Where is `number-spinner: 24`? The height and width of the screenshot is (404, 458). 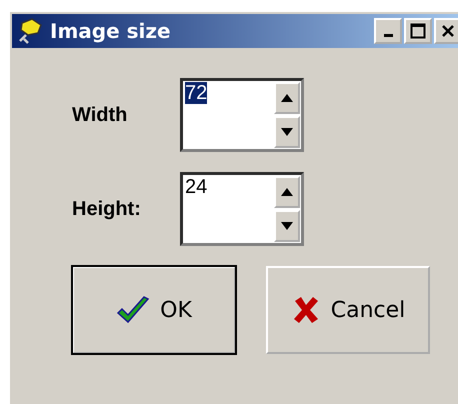 number-spinner: 24 is located at coordinates (242, 209).